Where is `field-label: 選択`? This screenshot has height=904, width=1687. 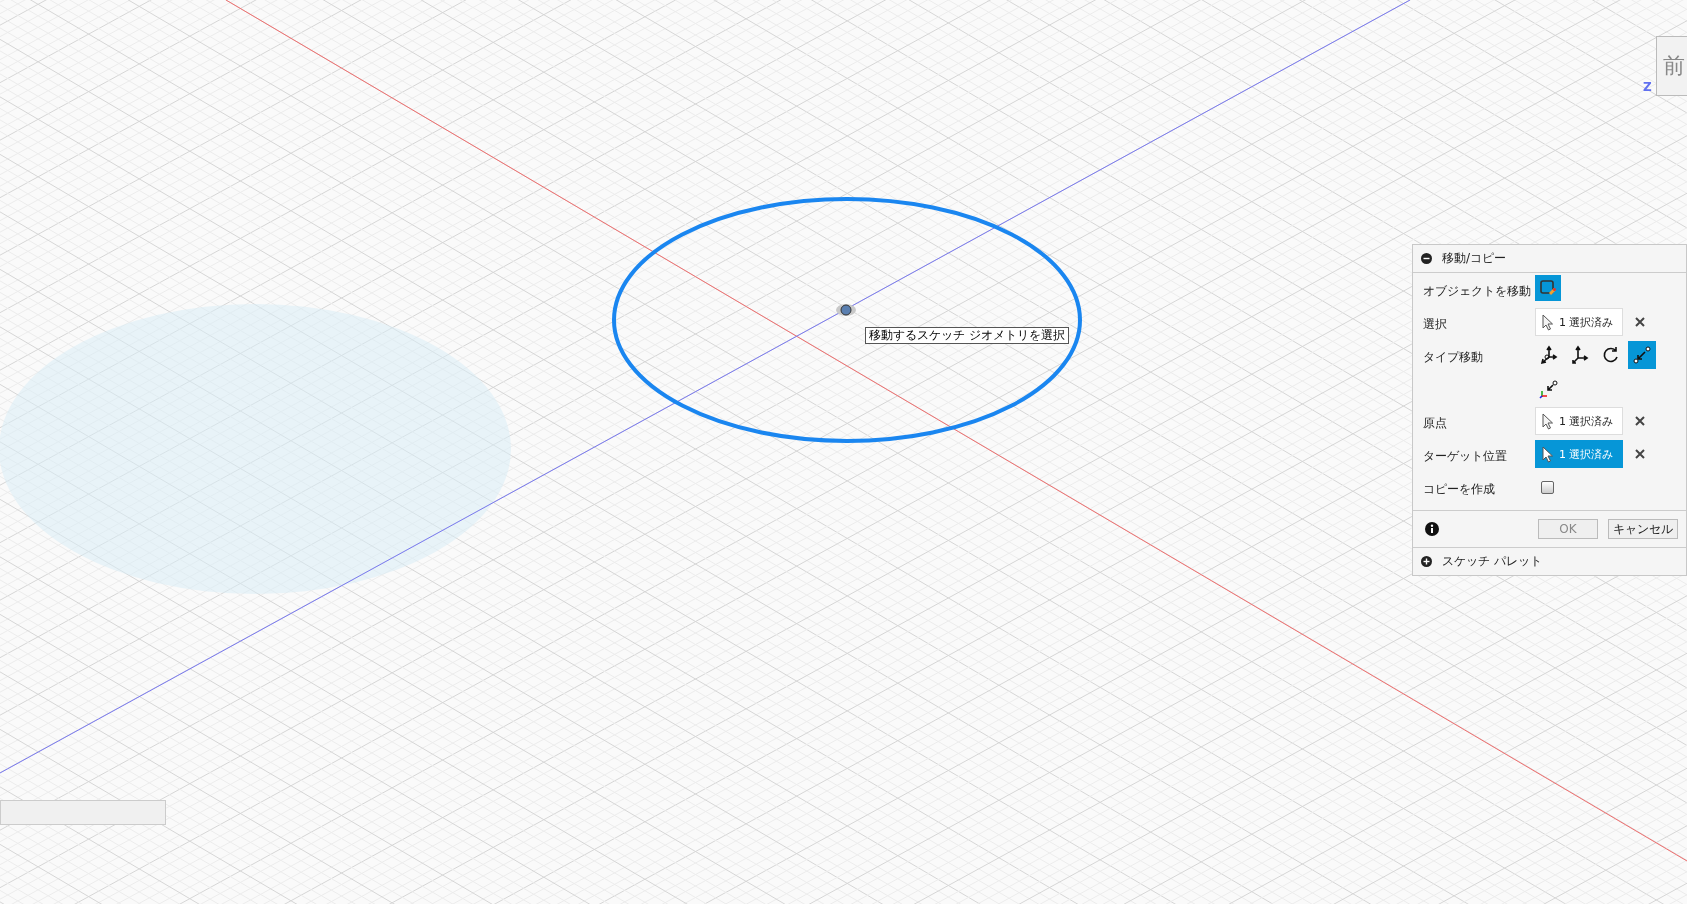
field-label: 選択 is located at coordinates (1435, 324).